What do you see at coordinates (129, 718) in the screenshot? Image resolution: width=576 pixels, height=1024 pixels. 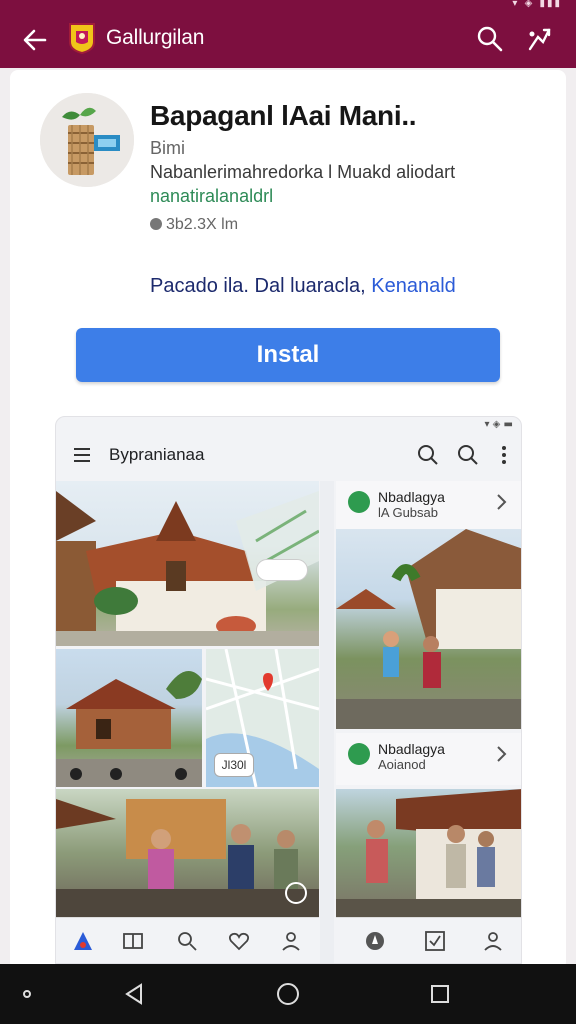 I see `photo-street-motorbikes` at bounding box center [129, 718].